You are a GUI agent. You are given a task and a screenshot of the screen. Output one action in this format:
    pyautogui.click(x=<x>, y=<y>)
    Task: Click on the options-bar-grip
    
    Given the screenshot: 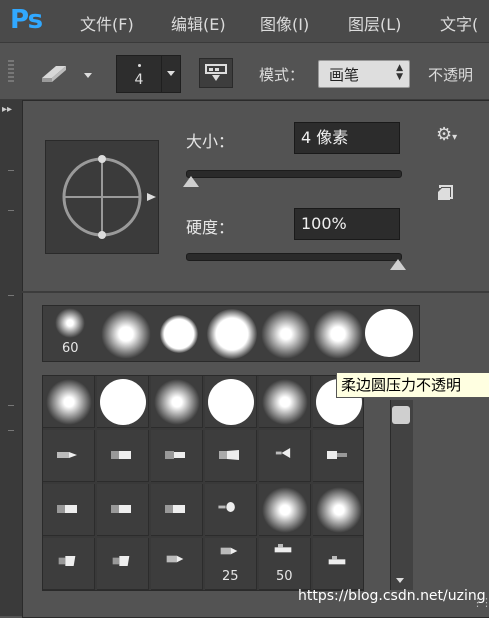 What is the action you would take?
    pyautogui.click(x=11, y=71)
    